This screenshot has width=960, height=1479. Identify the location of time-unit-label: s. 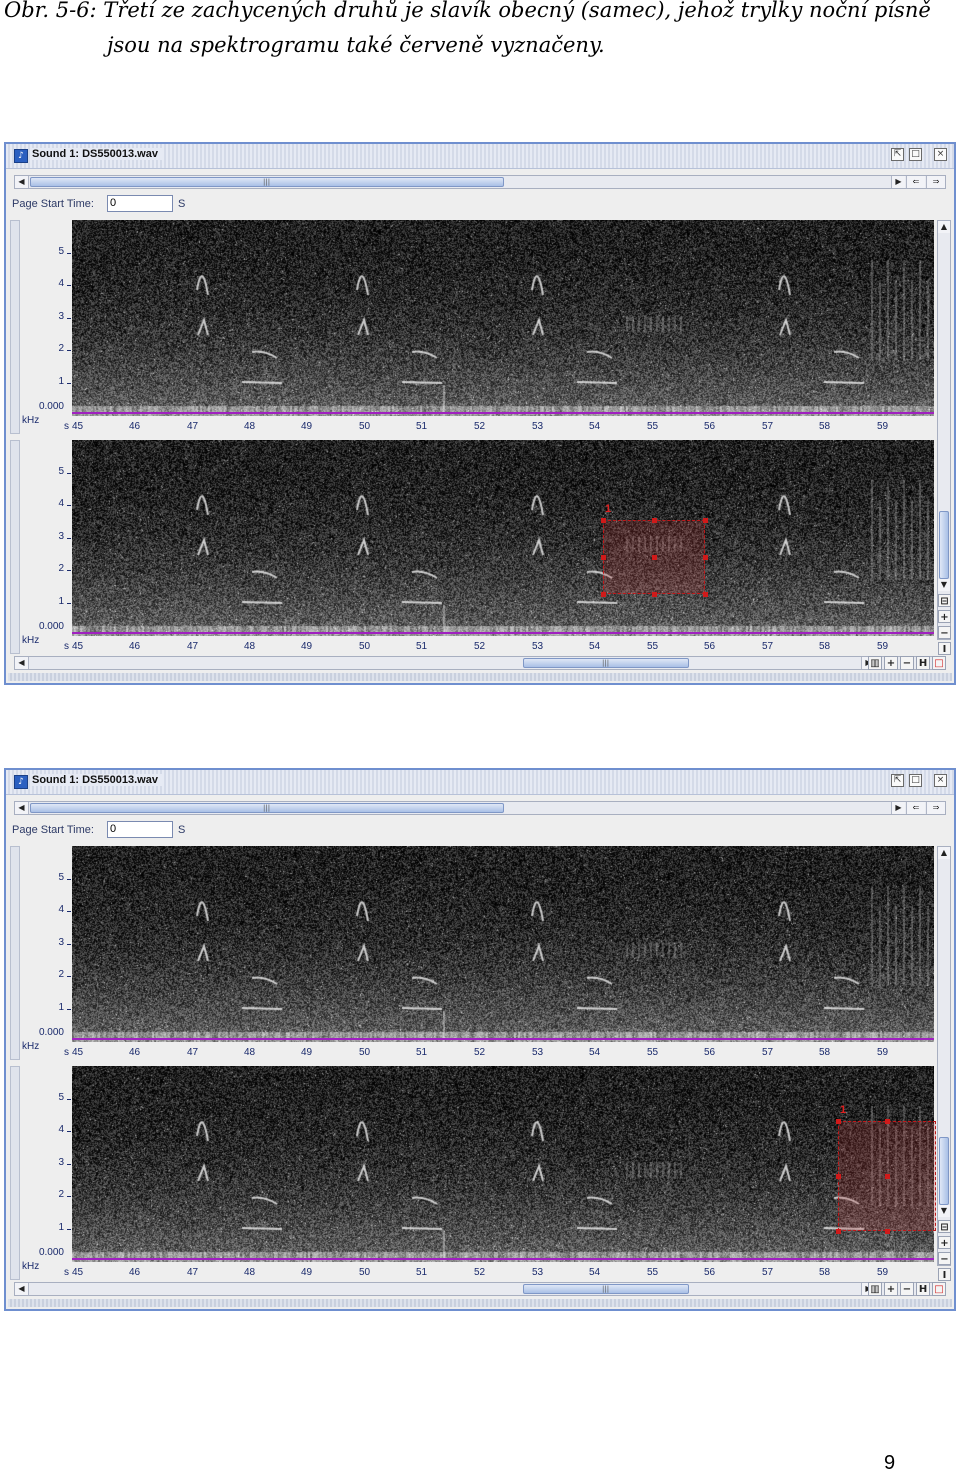
(66, 1272).